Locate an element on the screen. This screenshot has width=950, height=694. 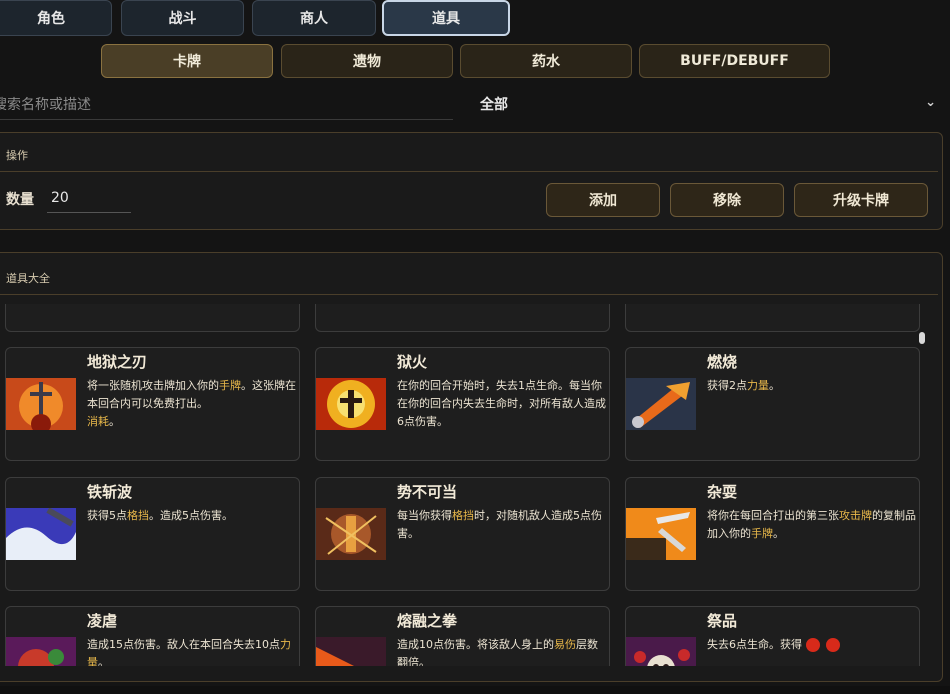
tab-items: 道具 is located at coordinates (446, 18).